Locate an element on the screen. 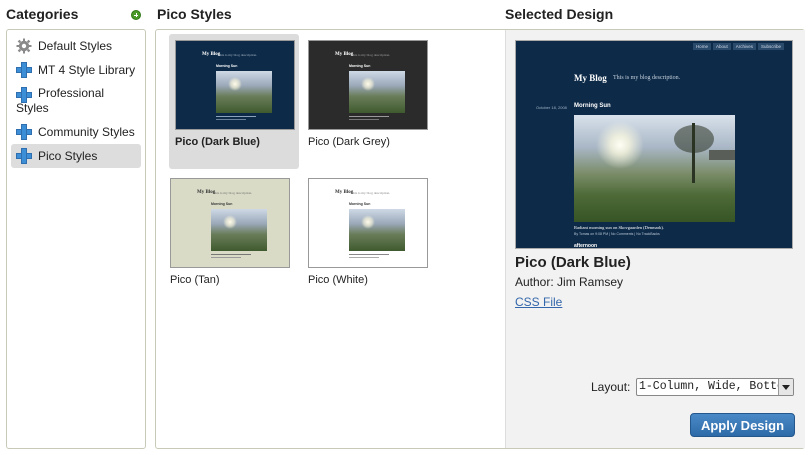  chevron-down-icon is located at coordinates (785, 387).